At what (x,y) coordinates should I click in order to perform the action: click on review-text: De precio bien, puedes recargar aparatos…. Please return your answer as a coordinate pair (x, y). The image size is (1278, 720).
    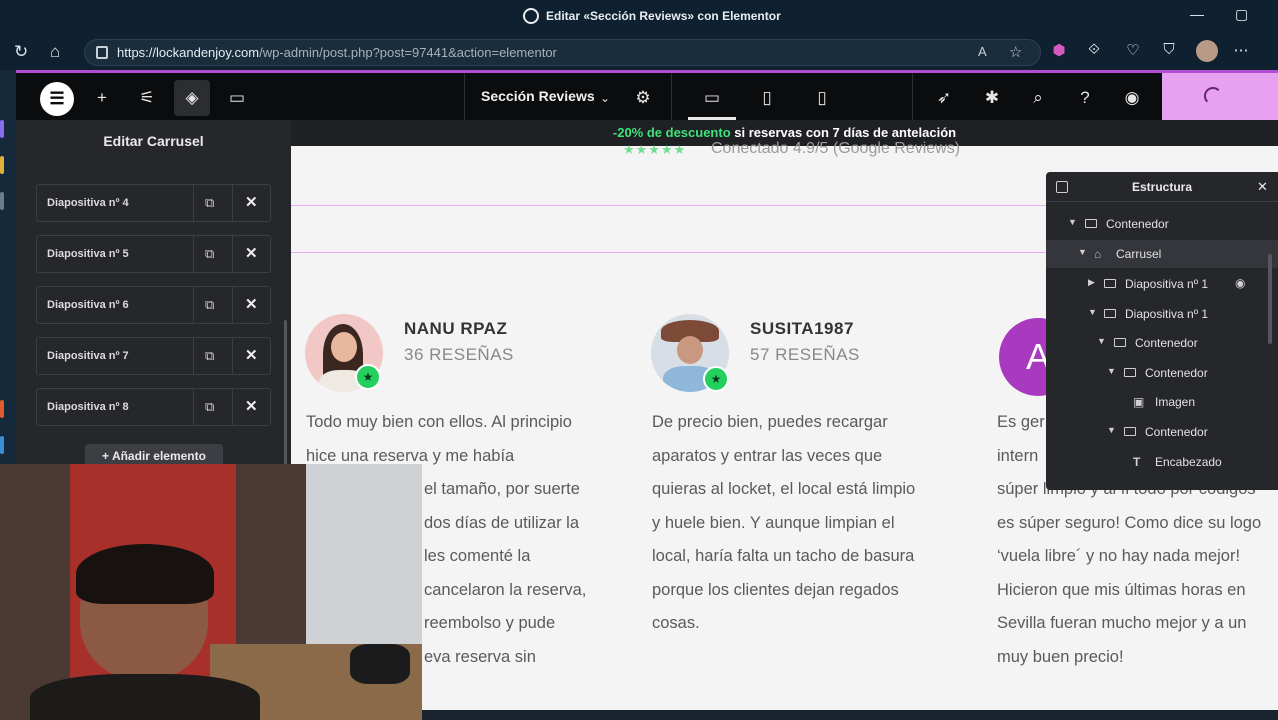
    Looking at the image, I should click on (783, 523).